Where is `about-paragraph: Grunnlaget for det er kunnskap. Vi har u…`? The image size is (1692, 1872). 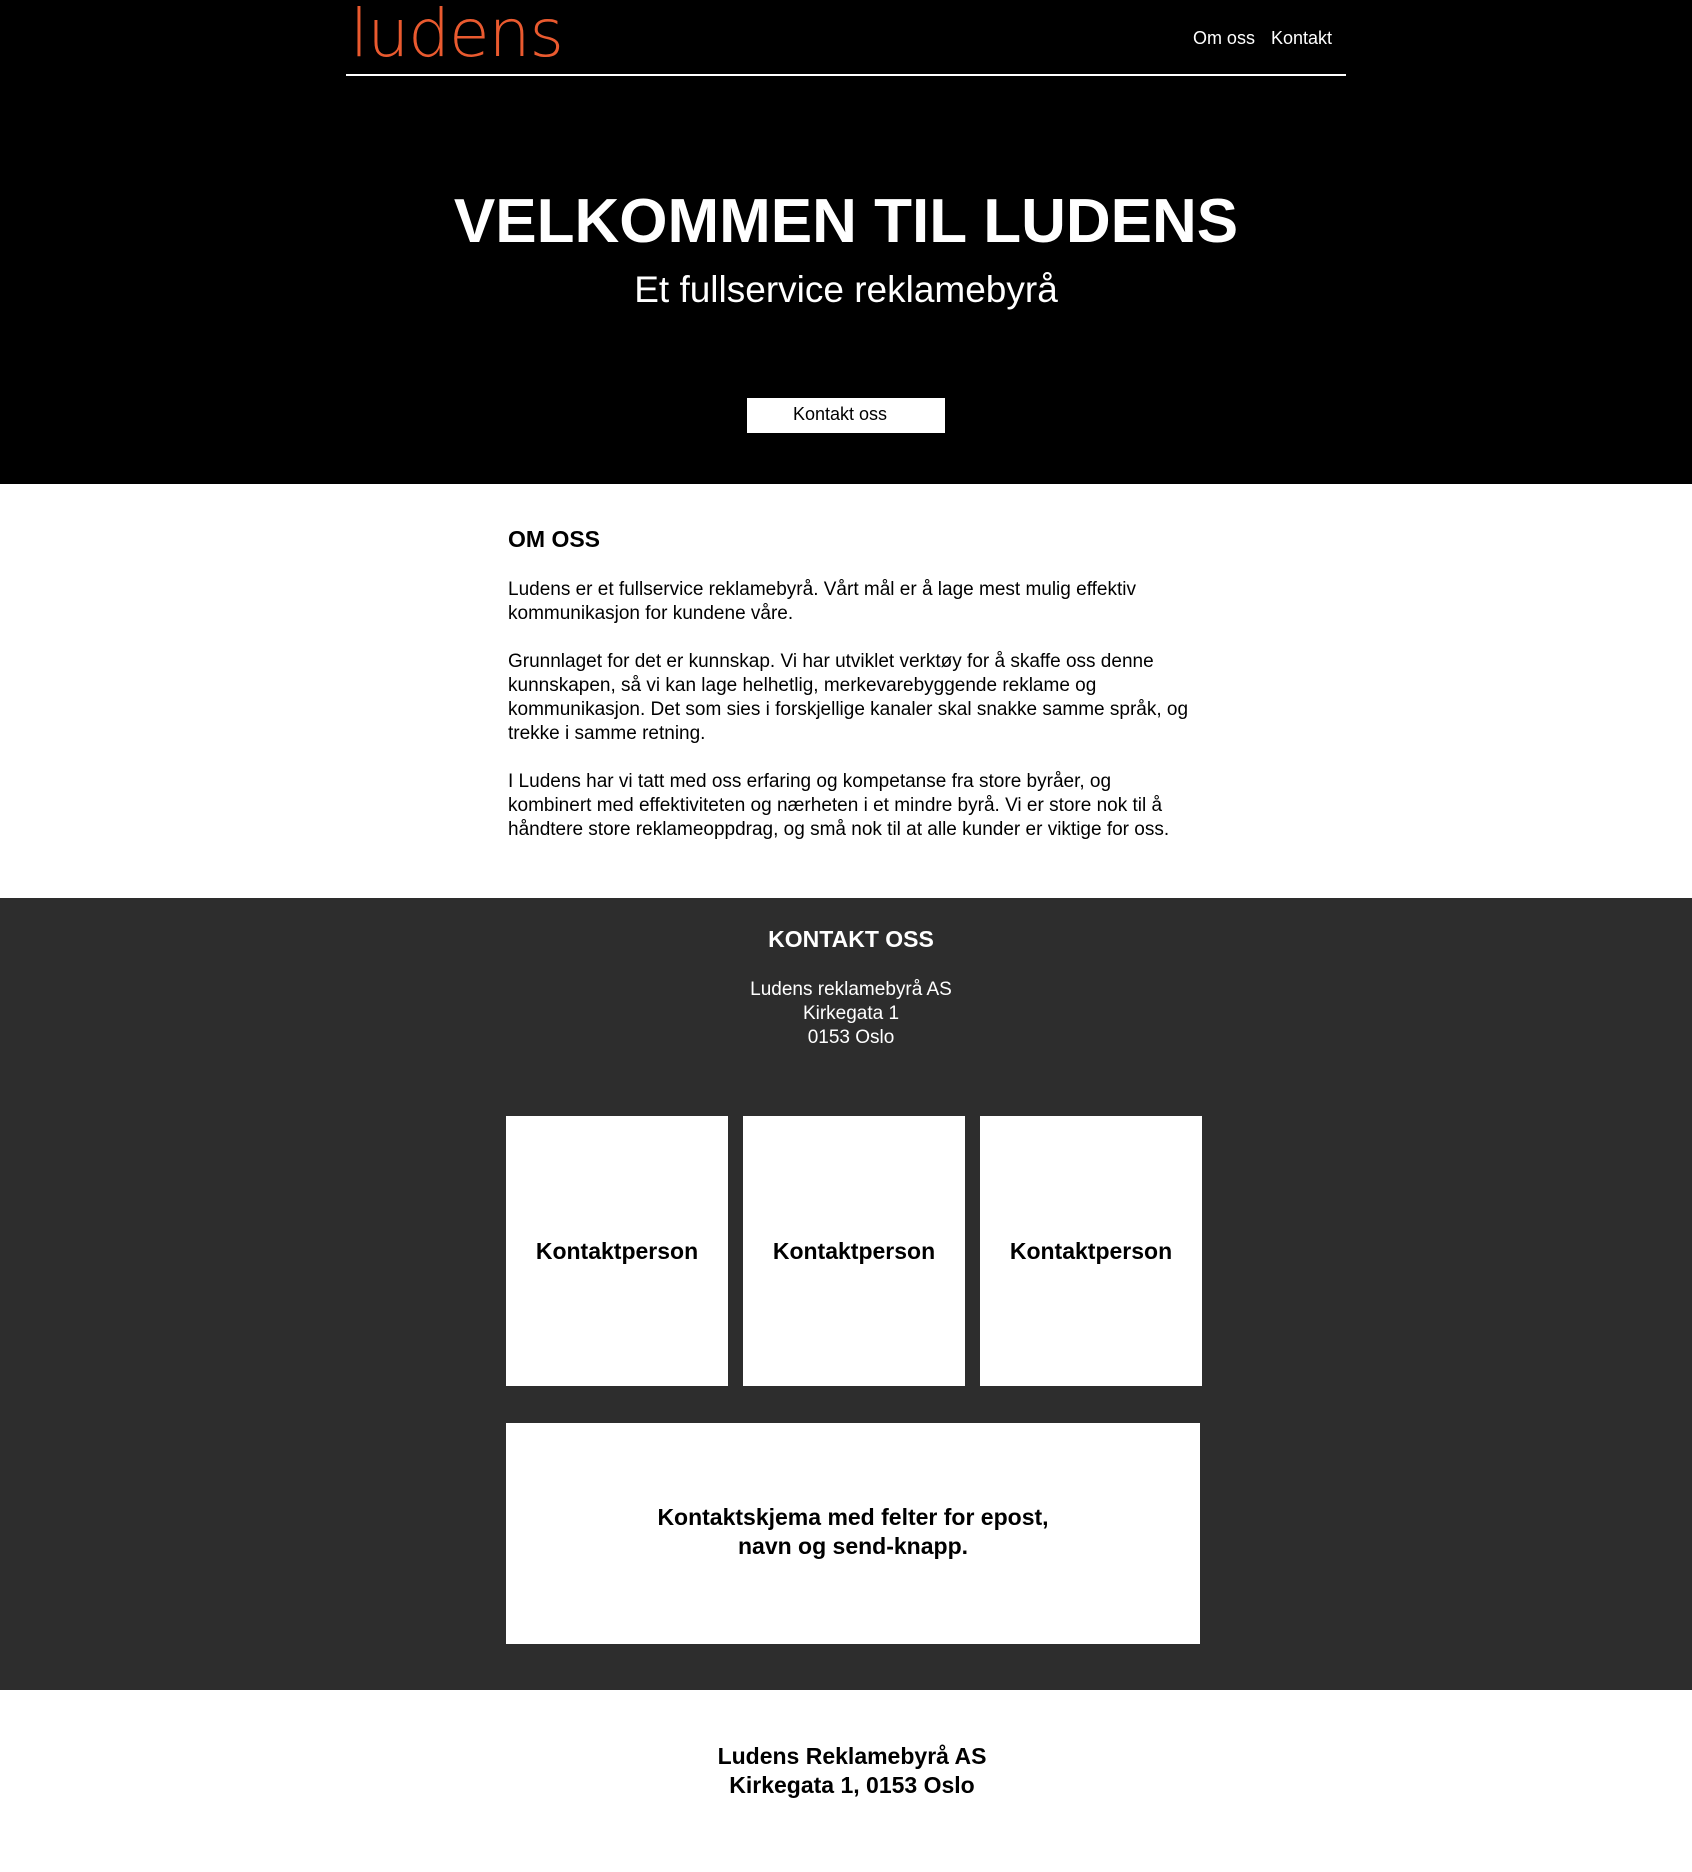 about-paragraph: Grunnlaget for det er kunnskap. Vi har u… is located at coordinates (848, 697).